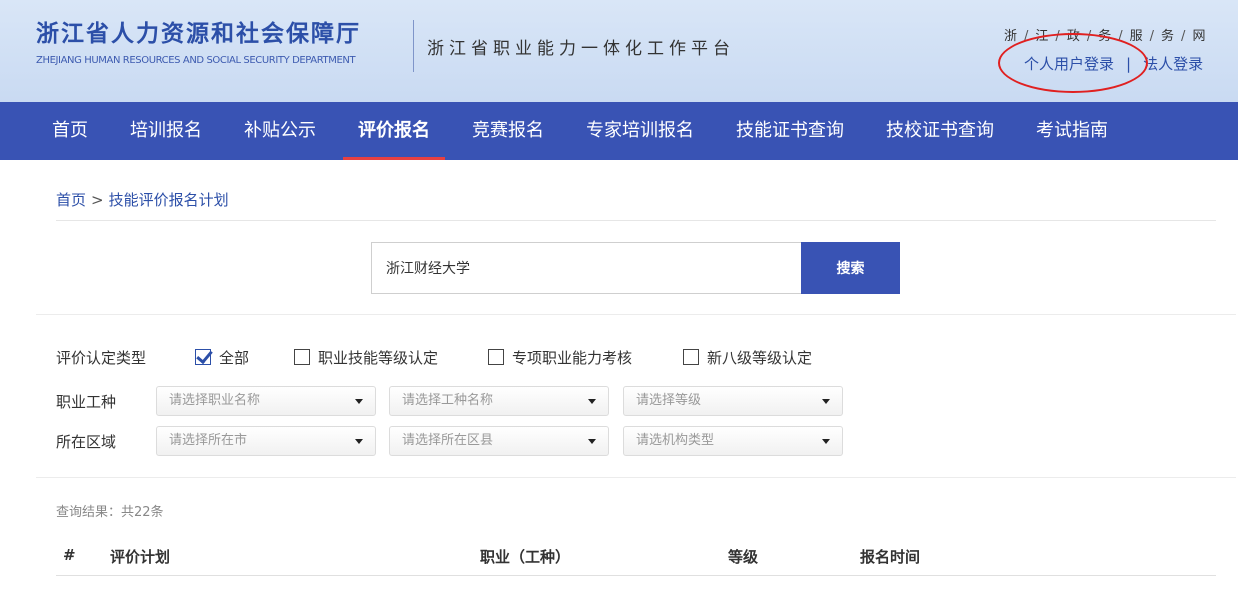 The width and height of the screenshot is (1238, 597). I want to click on breadcrumb-current: 技能评价报名计划, so click(169, 200).